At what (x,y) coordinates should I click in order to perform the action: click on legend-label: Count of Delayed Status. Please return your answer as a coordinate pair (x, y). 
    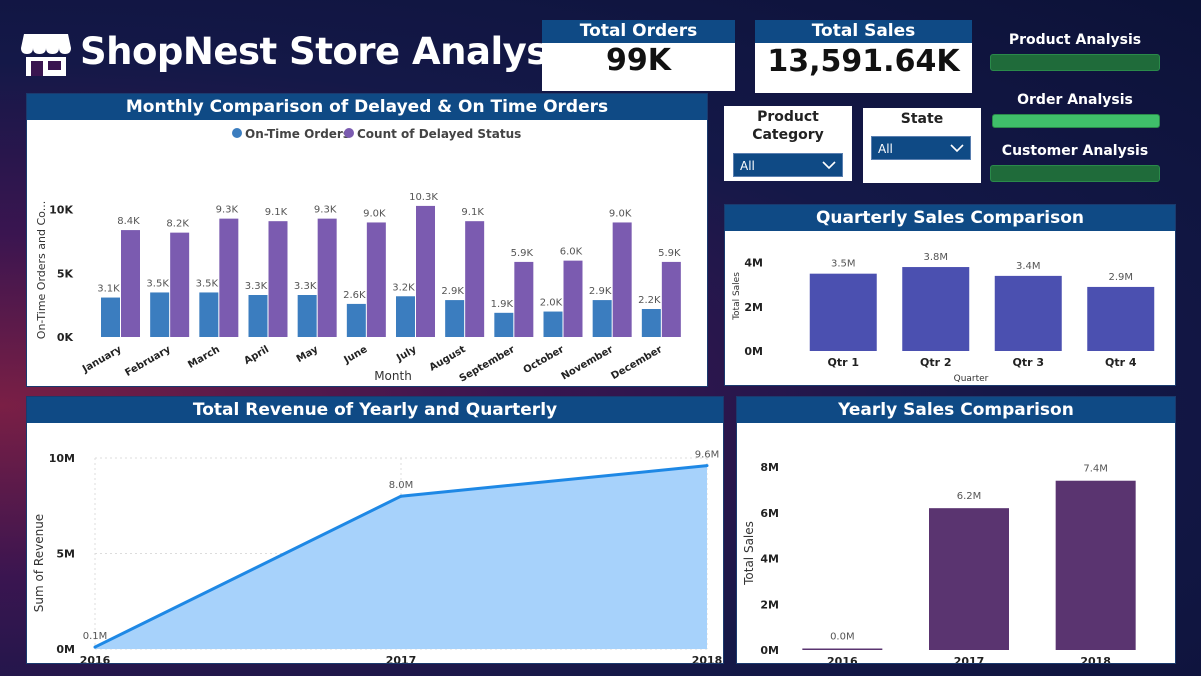
    Looking at the image, I should click on (439, 134).